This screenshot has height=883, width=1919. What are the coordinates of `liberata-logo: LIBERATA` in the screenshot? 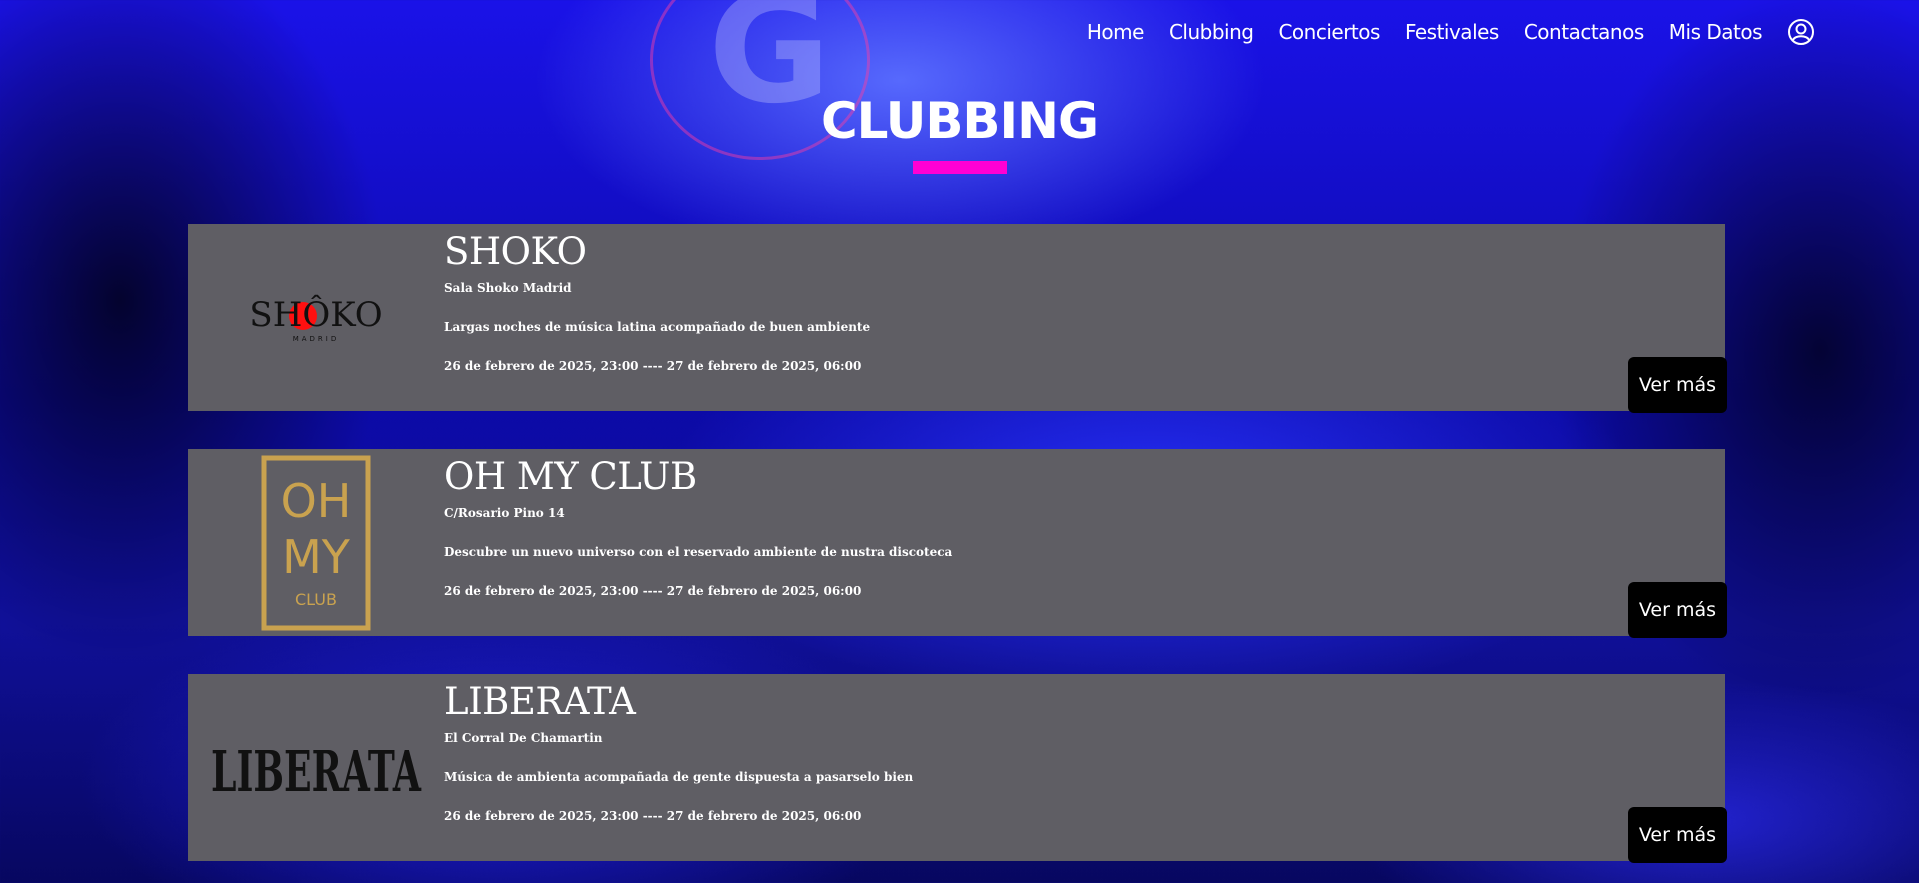 It's located at (315, 767).